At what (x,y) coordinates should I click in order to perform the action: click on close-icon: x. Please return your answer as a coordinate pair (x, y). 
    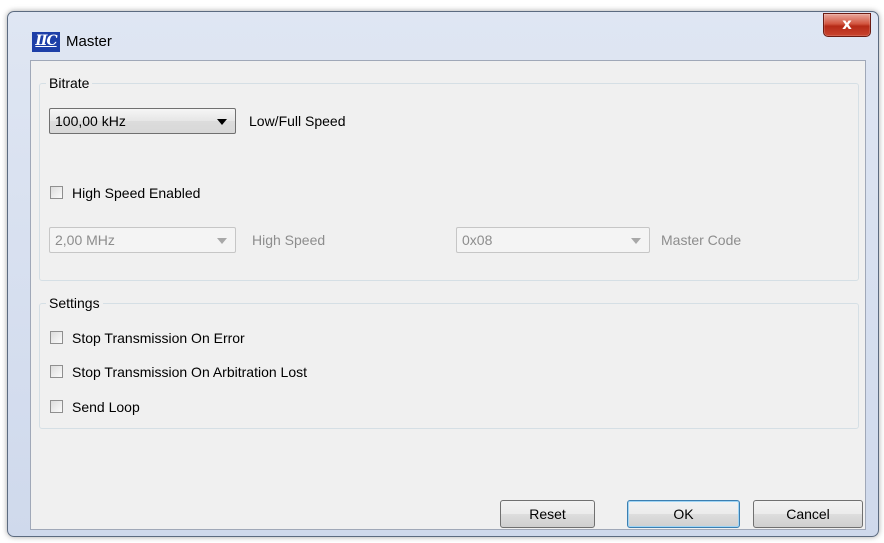
    Looking at the image, I should click on (847, 24).